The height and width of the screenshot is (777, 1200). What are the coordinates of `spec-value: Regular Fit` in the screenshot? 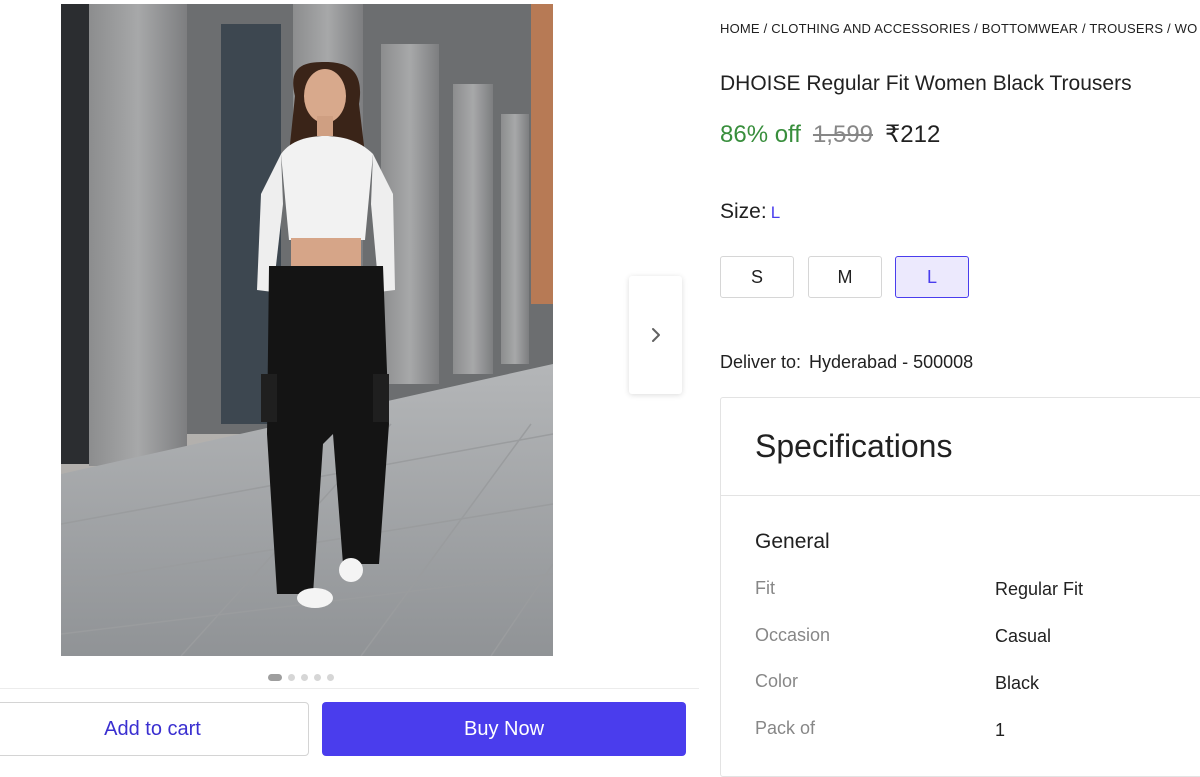 It's located at (1039, 589).